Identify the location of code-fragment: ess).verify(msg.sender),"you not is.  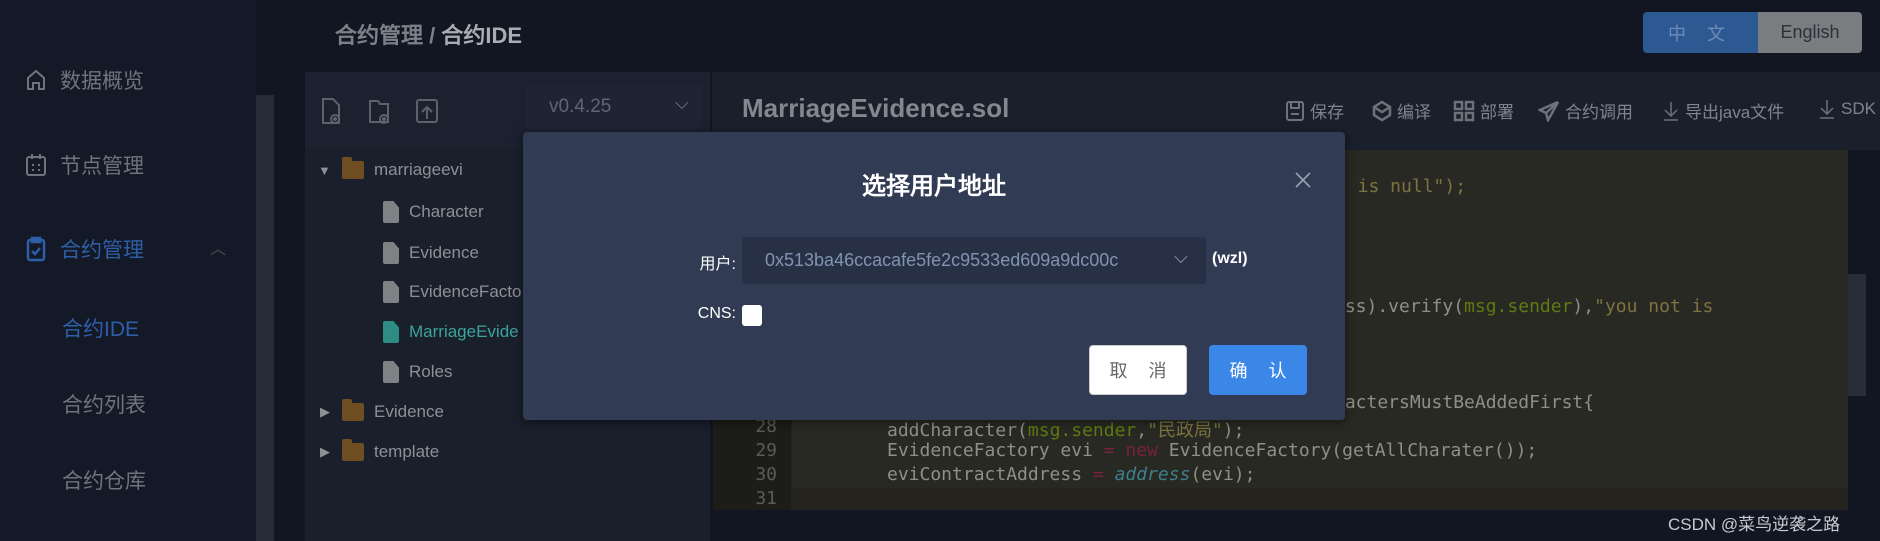
(1523, 306).